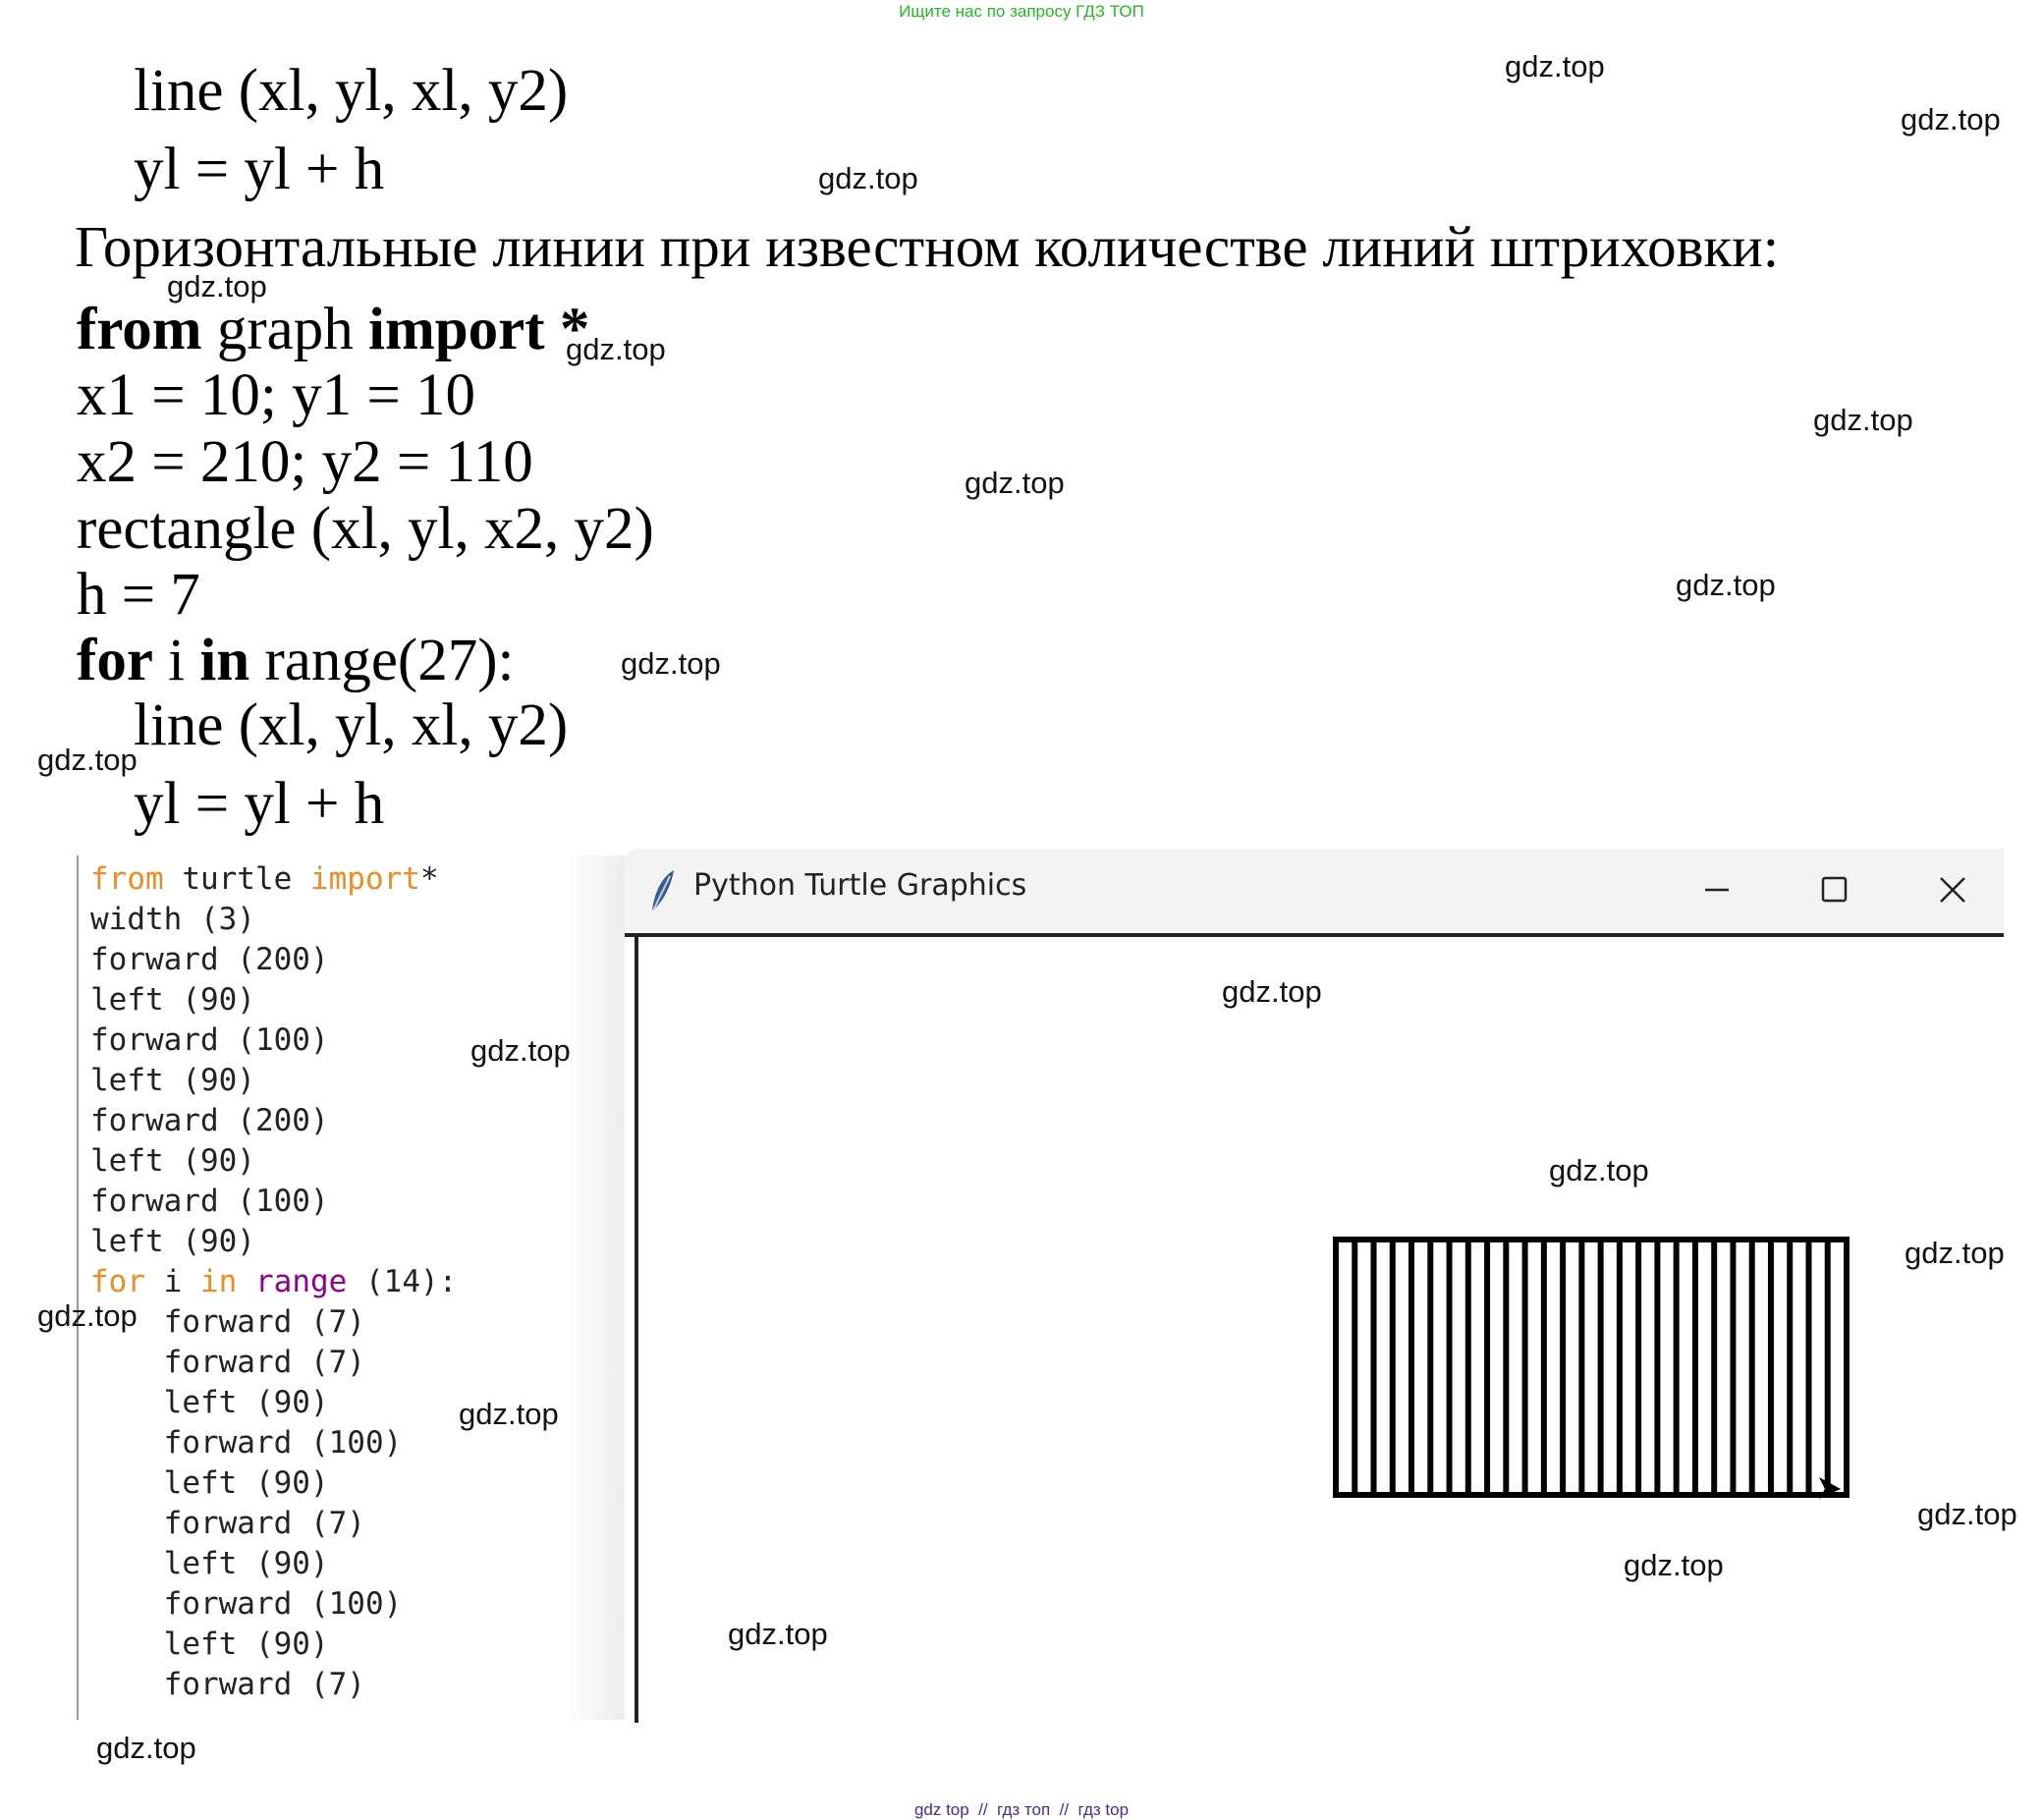 Image resolution: width=2043 pixels, height=1820 pixels. Describe the element at coordinates (382, 660) in the screenshot. I see `for-range: range(27):` at that location.